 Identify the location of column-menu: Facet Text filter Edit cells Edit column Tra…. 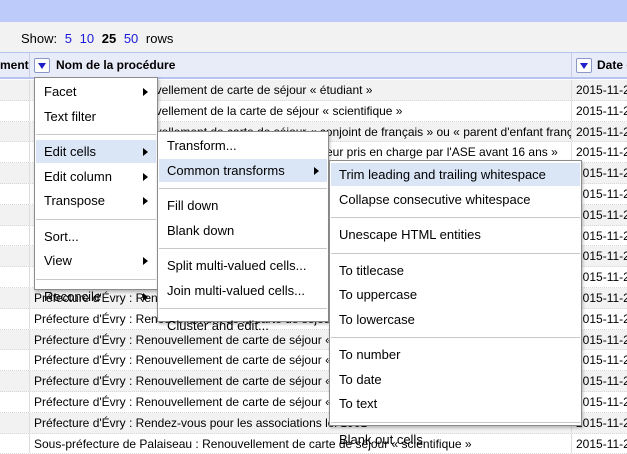
(96, 190).